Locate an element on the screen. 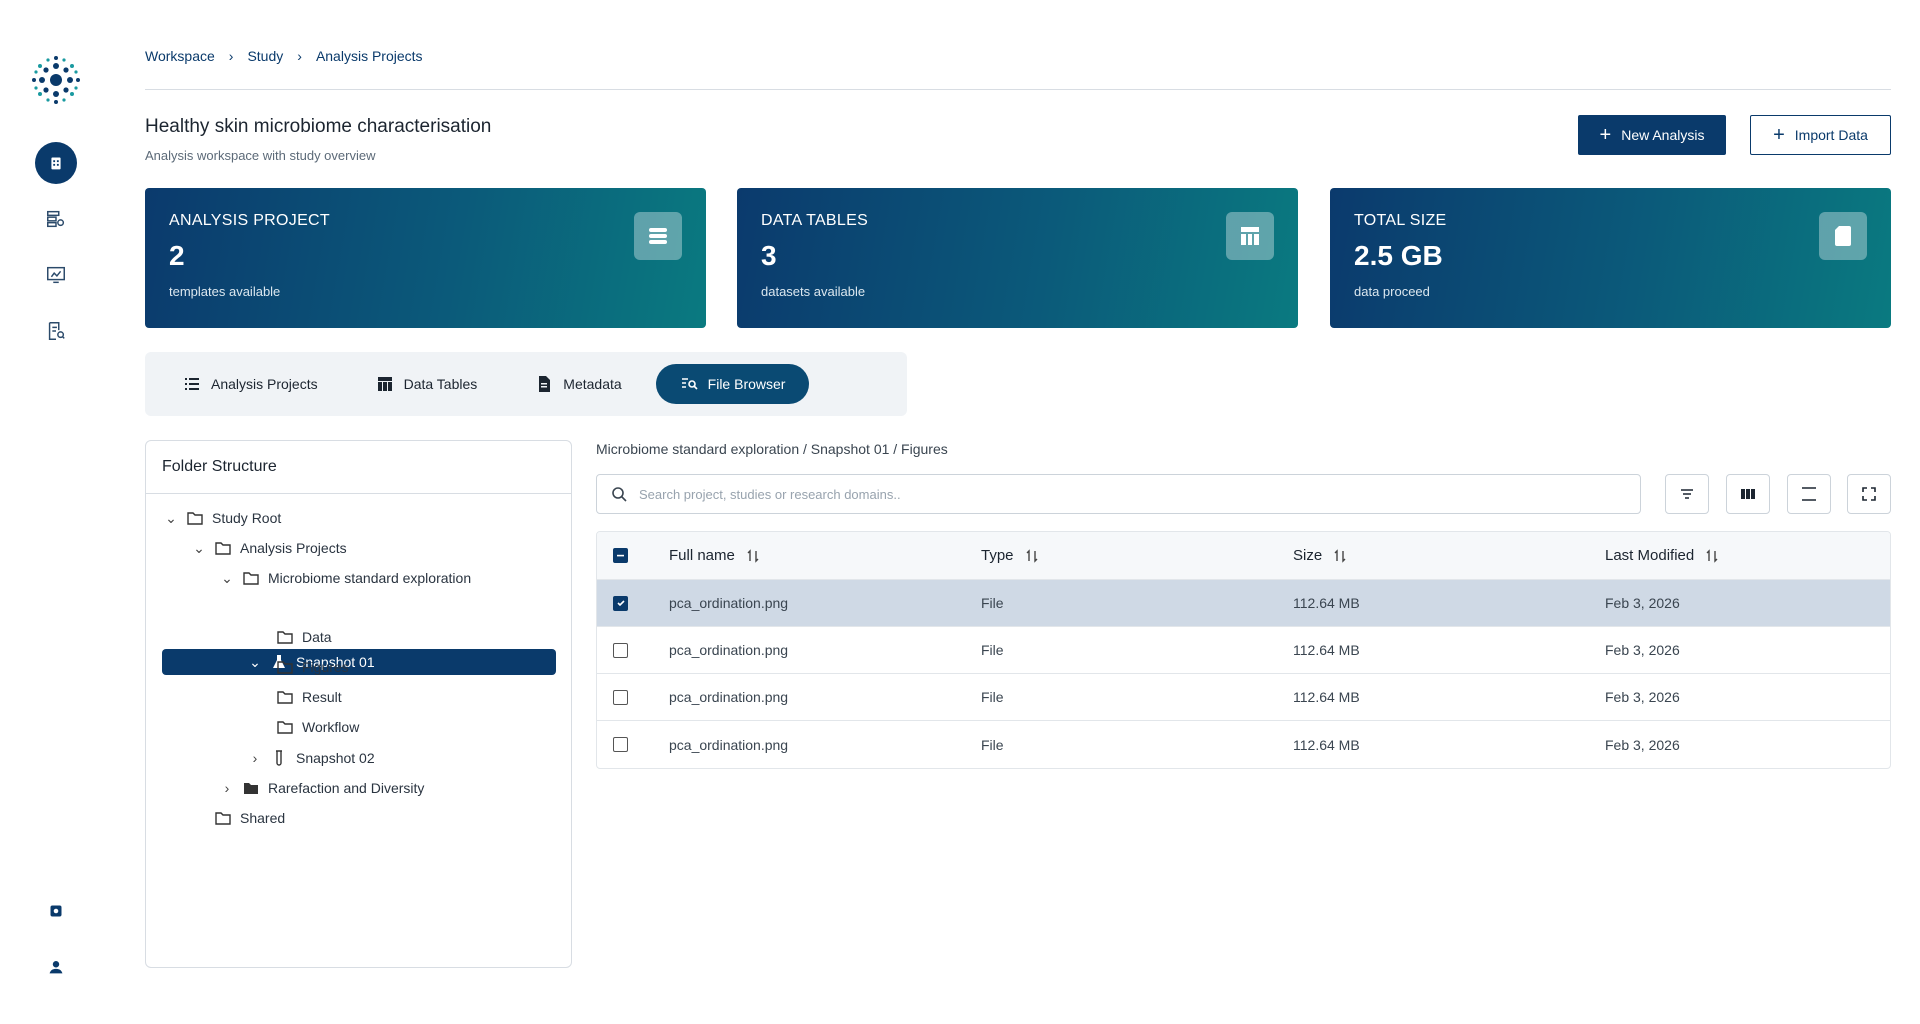 The height and width of the screenshot is (1024, 1920). filter-button is located at coordinates (1687, 494).